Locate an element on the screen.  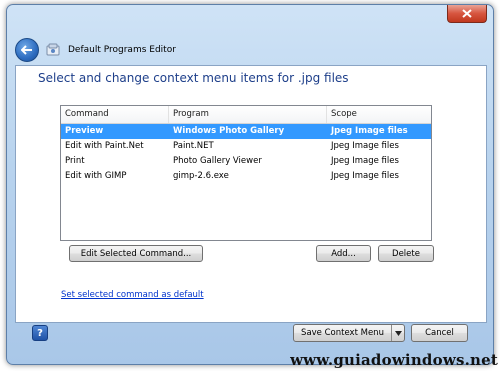
cell-program: Photo Gallery Viewer is located at coordinates (217, 161).